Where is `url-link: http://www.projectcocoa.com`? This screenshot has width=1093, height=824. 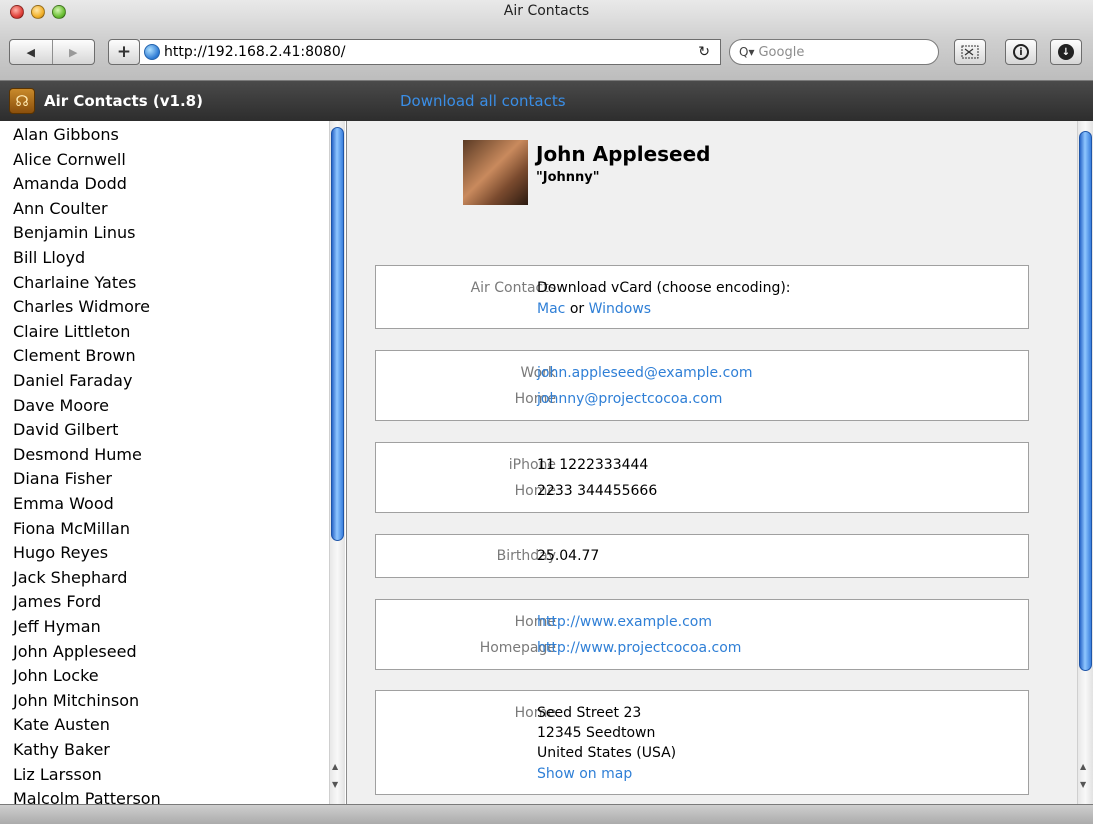 url-link: http://www.projectcocoa.com is located at coordinates (639, 648).